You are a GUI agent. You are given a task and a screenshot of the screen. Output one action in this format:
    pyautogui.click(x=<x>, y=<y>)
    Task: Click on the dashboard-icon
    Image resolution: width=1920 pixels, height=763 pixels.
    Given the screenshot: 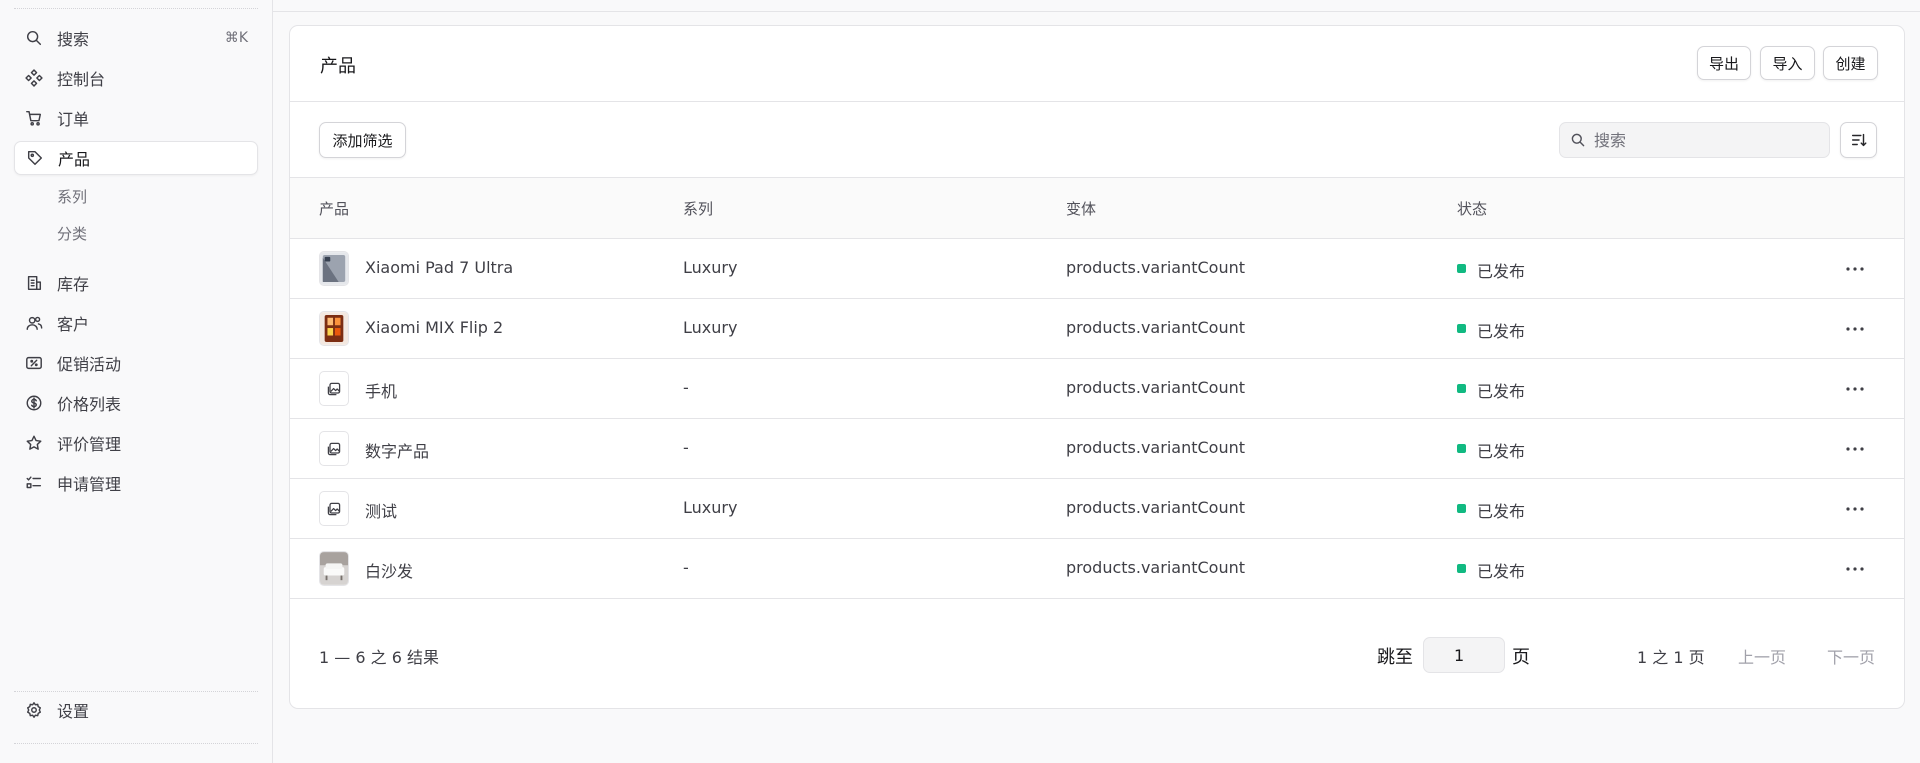 What is the action you would take?
    pyautogui.click(x=34, y=78)
    